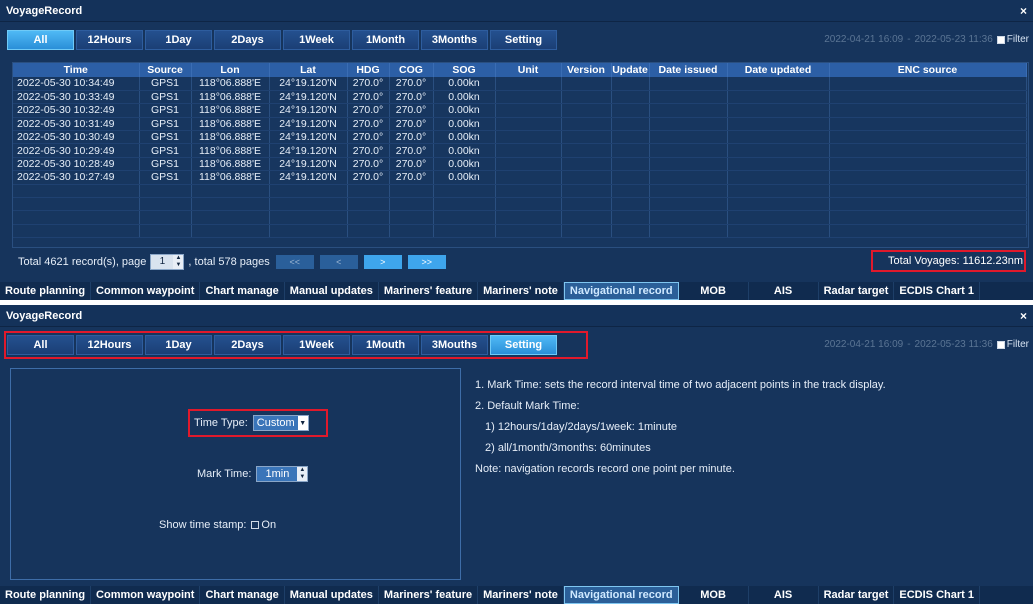 This screenshot has height=604, width=1033. I want to click on first-page-button: <<, so click(294, 262).